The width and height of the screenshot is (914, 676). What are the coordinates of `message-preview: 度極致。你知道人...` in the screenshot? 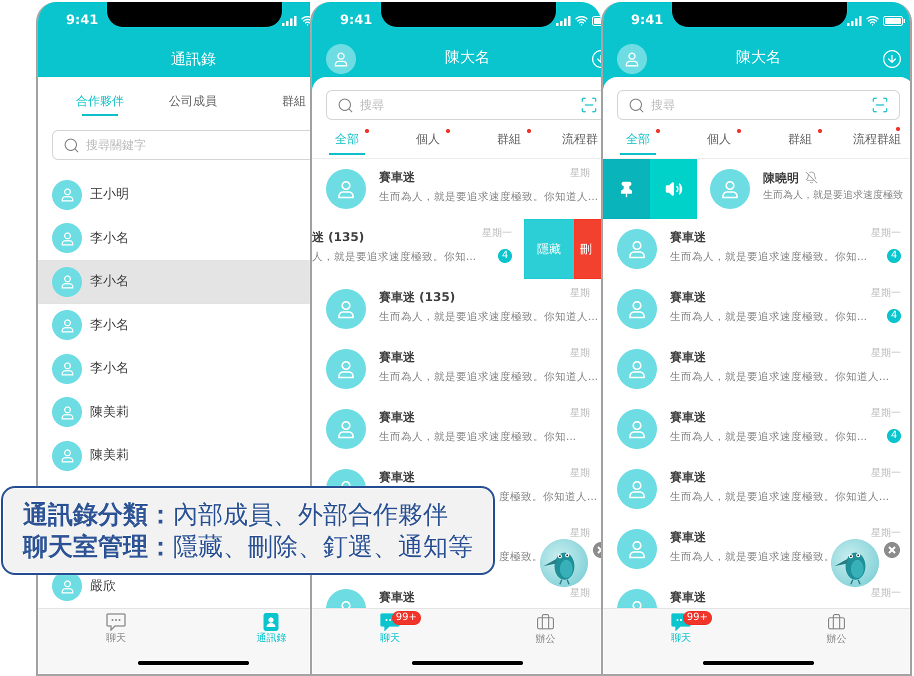 It's located at (548, 497).